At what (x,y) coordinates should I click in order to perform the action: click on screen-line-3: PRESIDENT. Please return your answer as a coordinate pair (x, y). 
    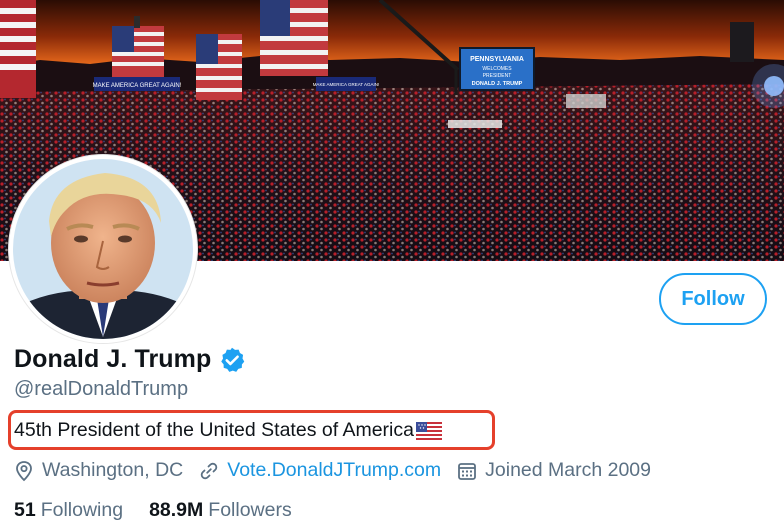
    Looking at the image, I should click on (497, 76).